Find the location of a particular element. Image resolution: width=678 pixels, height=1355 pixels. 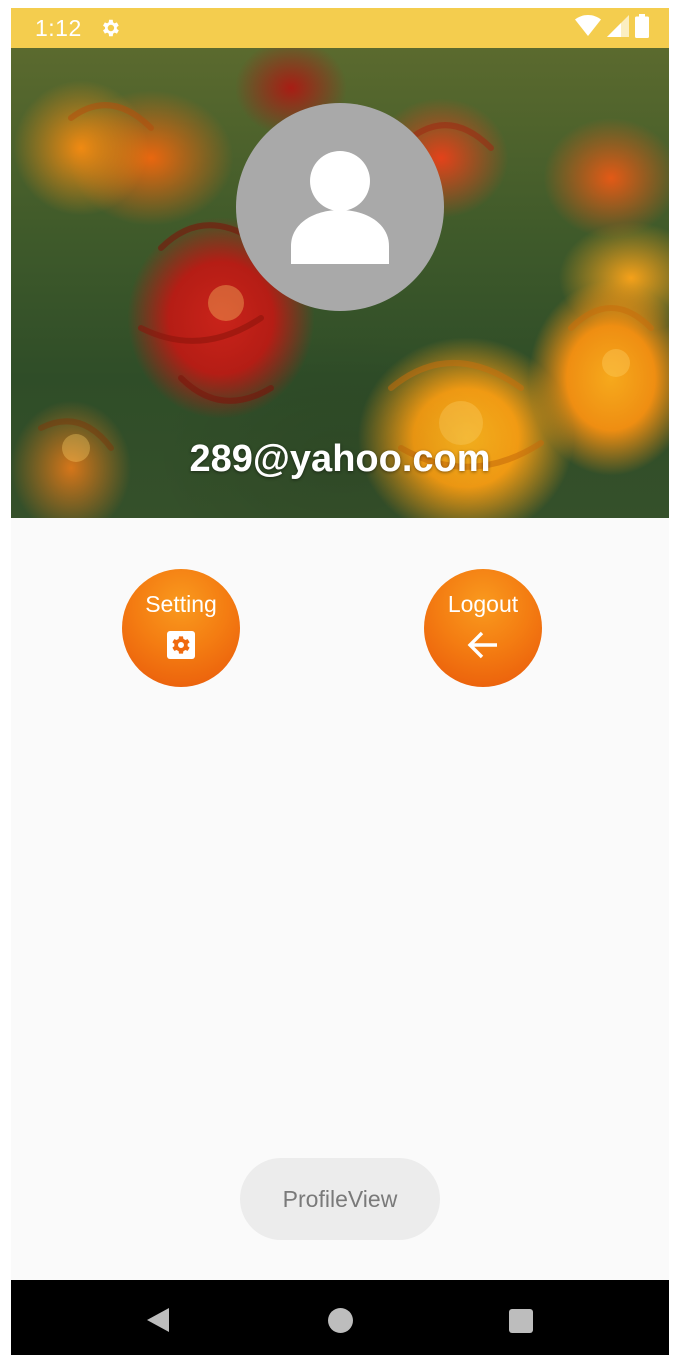

logout-button-label: Logout is located at coordinates (483, 604).